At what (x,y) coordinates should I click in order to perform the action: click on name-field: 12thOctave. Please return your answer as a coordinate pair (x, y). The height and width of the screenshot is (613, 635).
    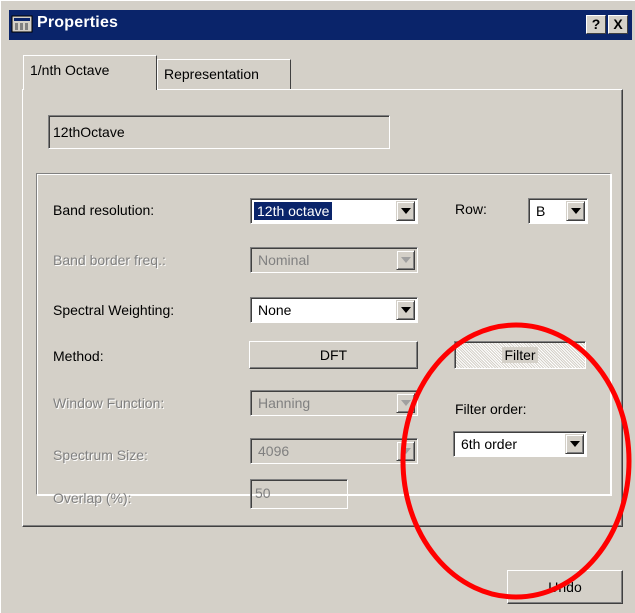
    Looking at the image, I should click on (219, 132).